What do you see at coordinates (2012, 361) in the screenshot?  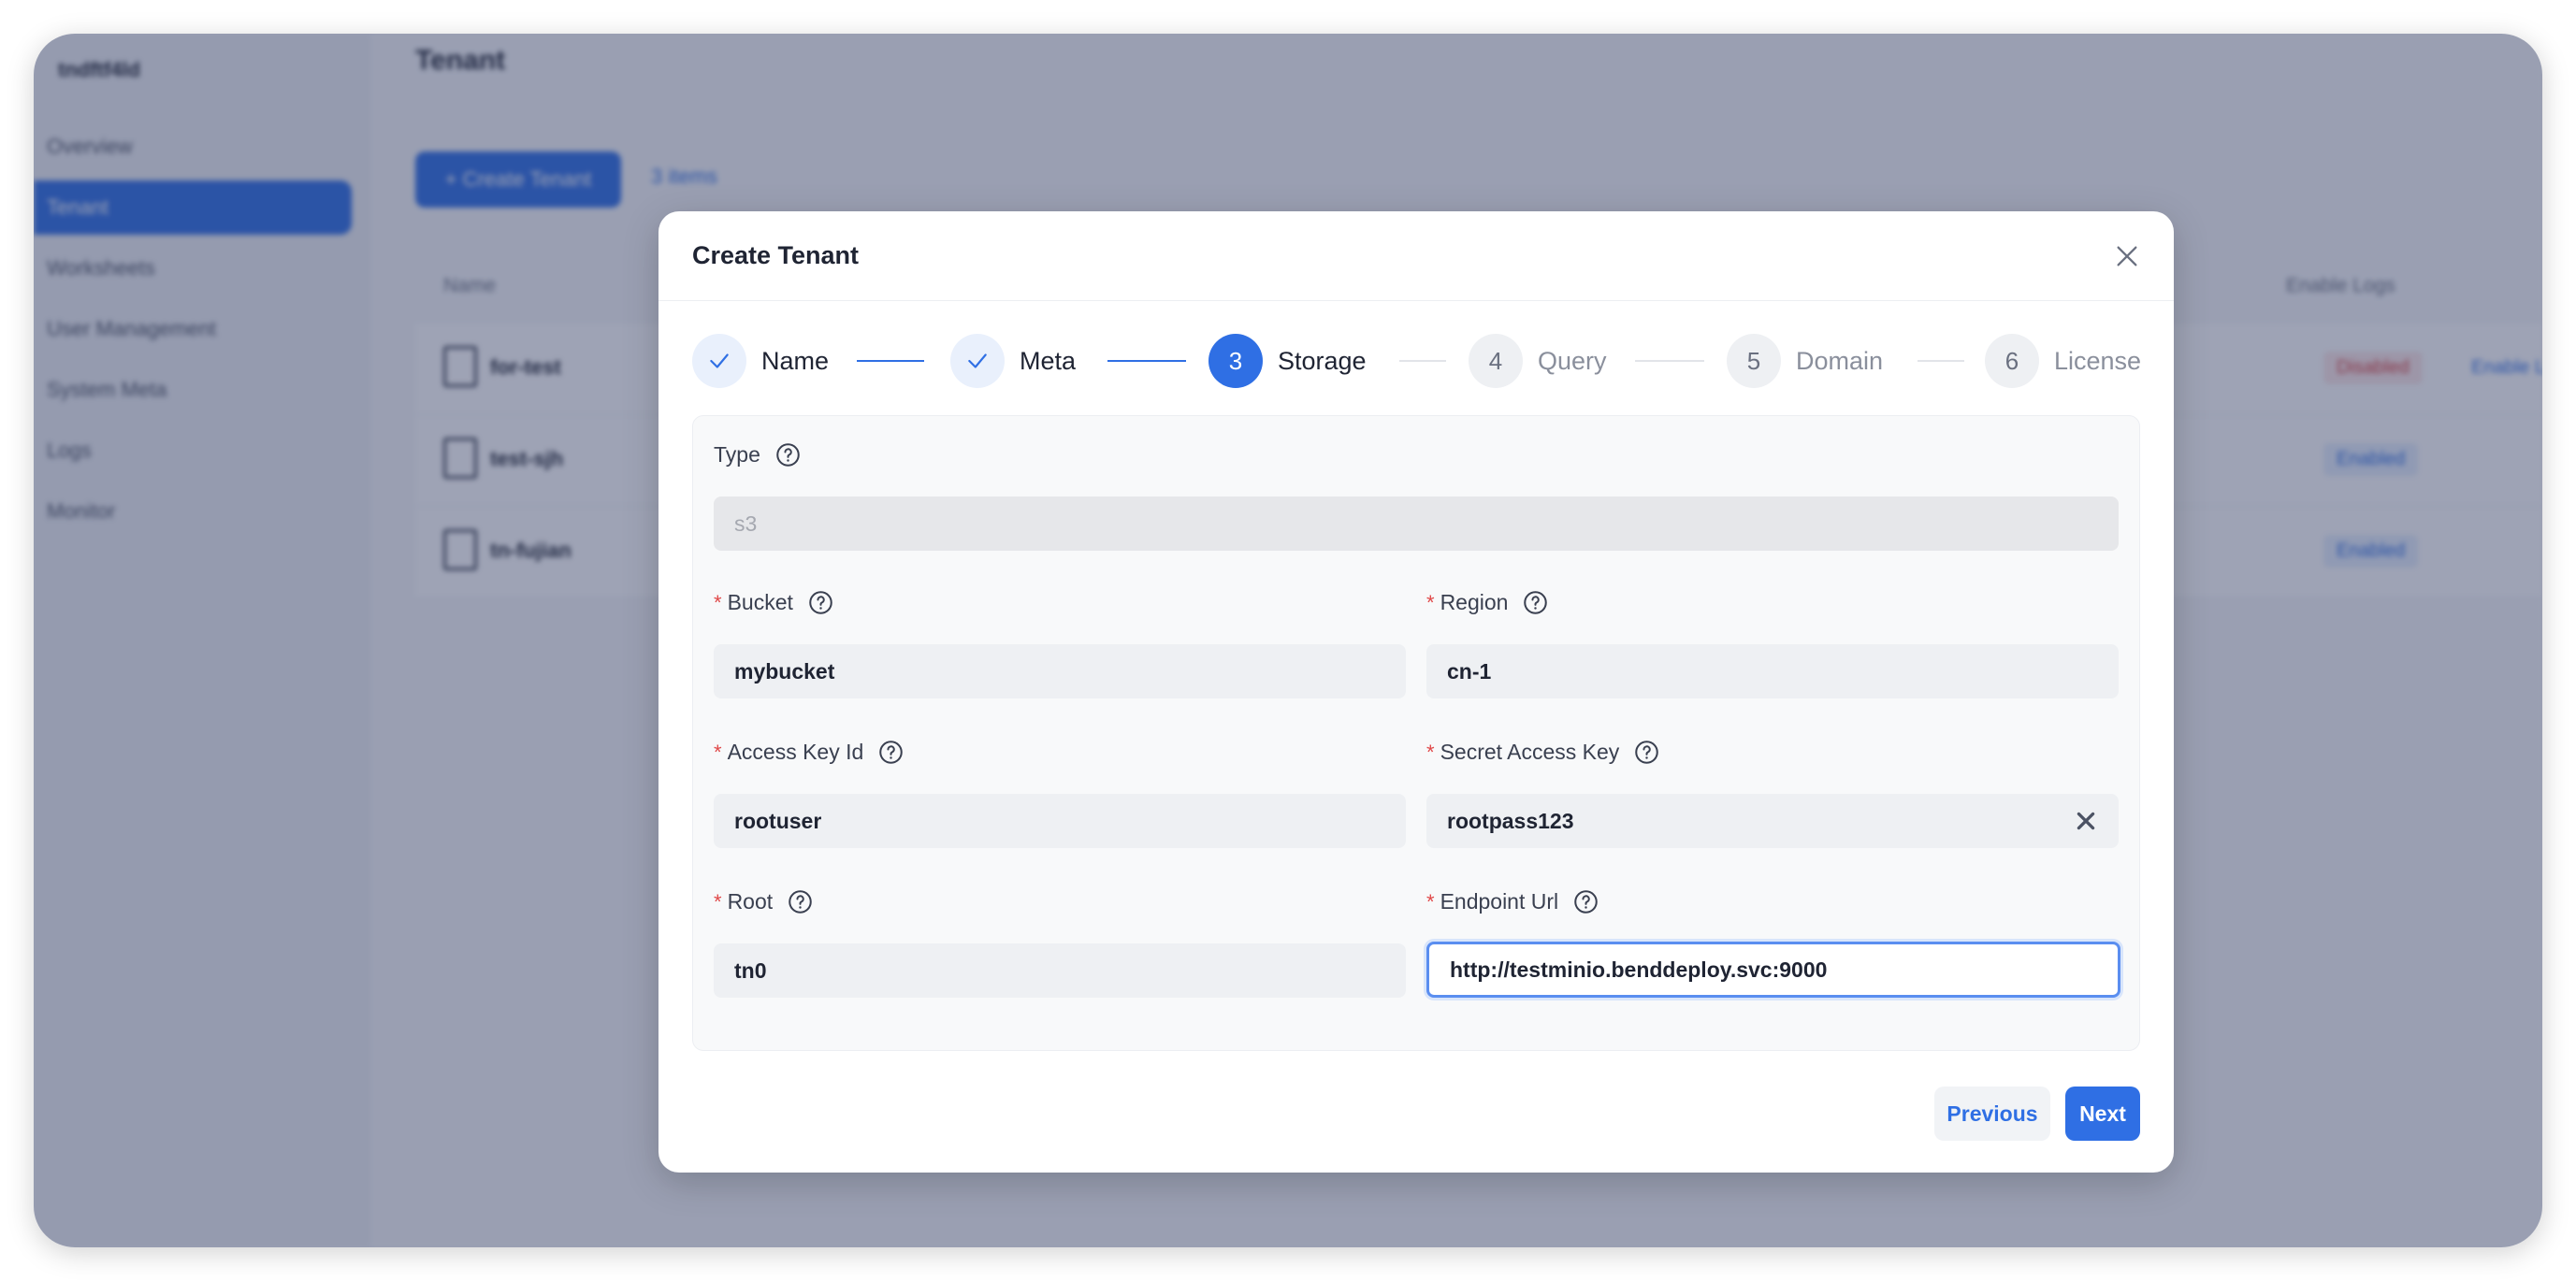 I see `step-number: 6` at bounding box center [2012, 361].